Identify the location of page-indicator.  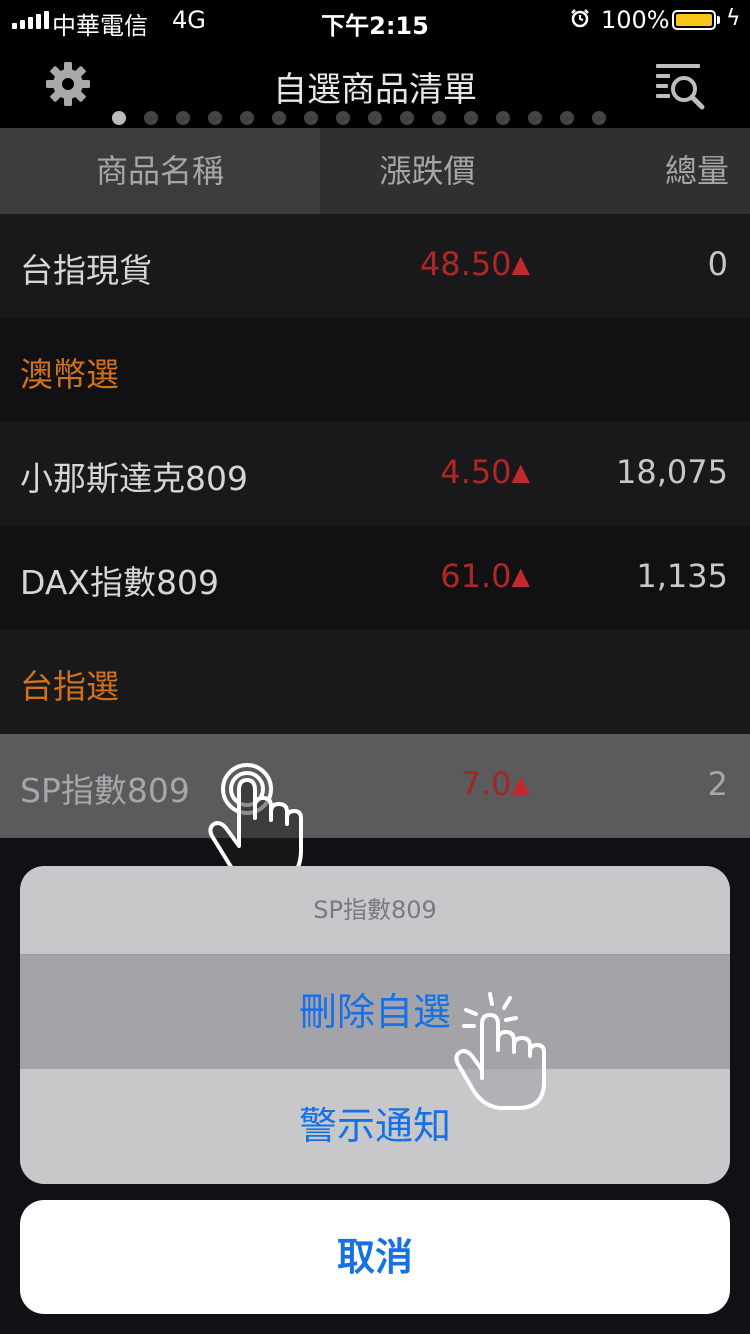
(359, 118).